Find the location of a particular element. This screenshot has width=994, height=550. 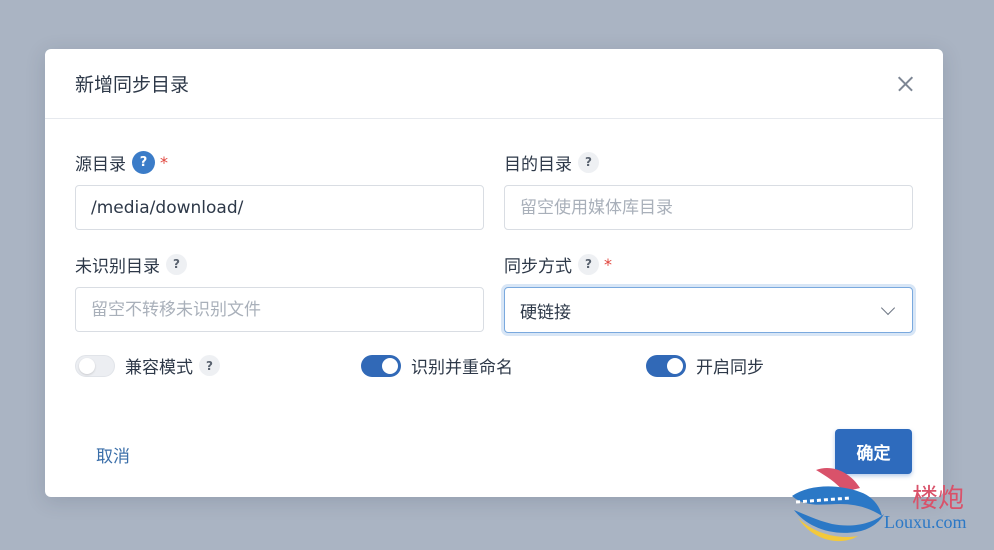

bird-logo-icon is located at coordinates (838, 505).